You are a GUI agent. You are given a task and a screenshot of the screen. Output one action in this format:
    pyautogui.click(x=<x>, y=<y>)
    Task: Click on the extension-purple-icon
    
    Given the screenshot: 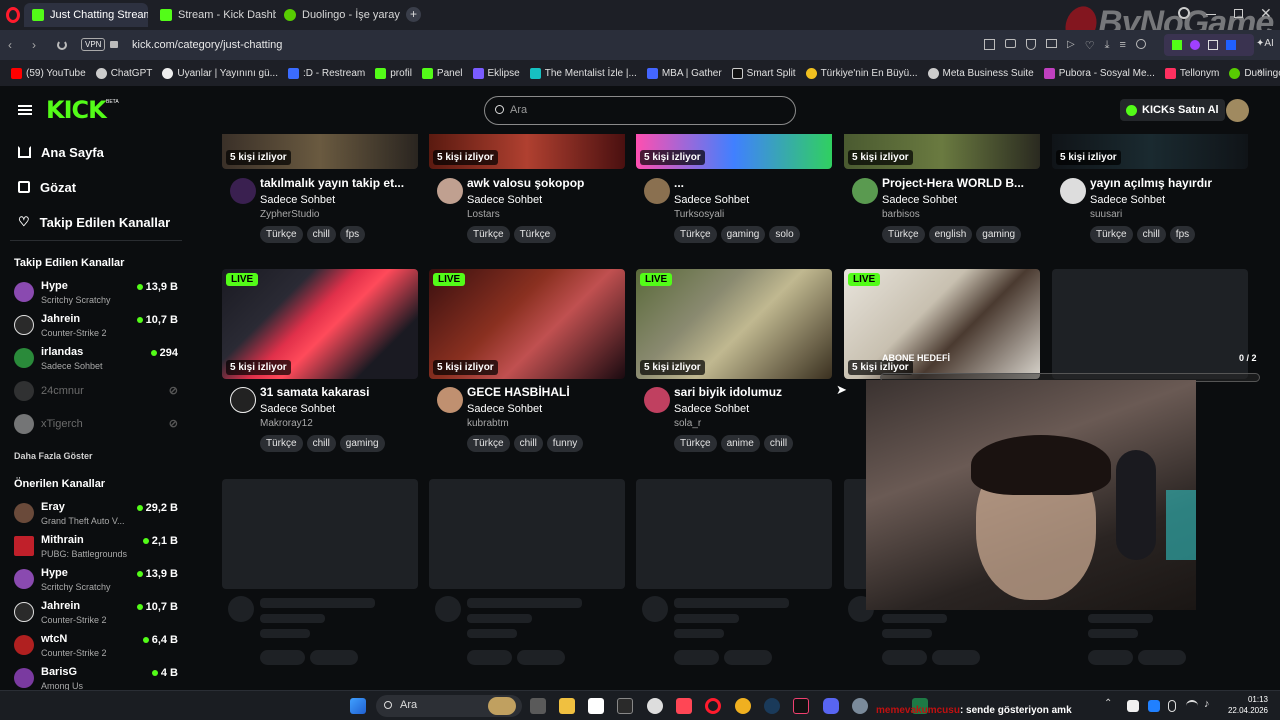 What is the action you would take?
    pyautogui.click(x=1195, y=45)
    